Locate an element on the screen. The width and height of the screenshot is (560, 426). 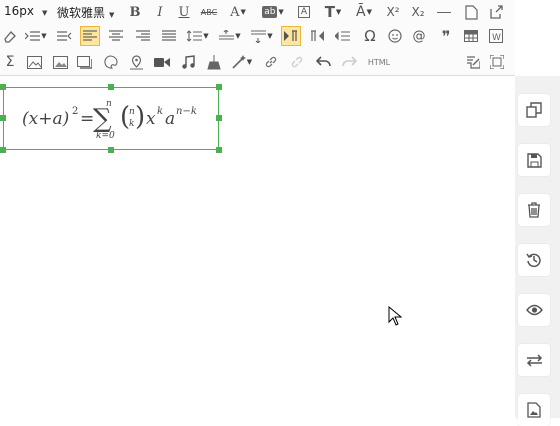
link-button is located at coordinates (271, 62).